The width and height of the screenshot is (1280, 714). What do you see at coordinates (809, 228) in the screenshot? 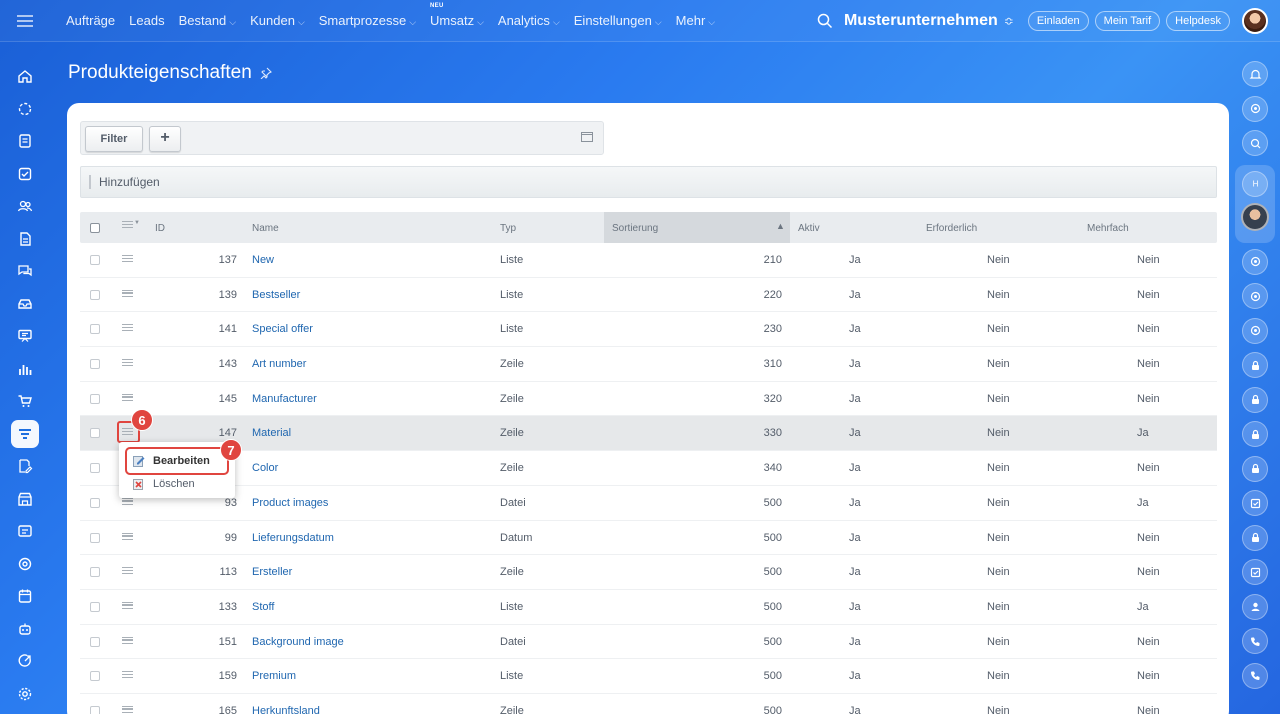
I see `column-header-active: Aktiv` at bounding box center [809, 228].